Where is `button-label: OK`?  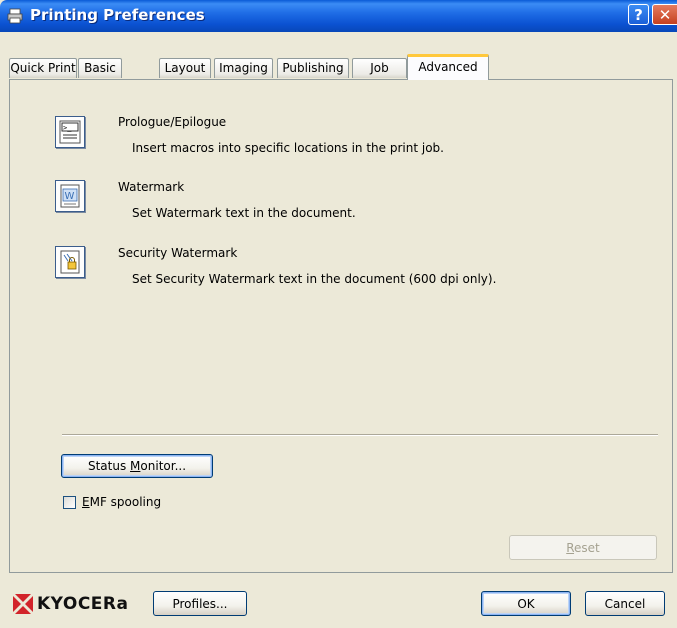
button-label: OK is located at coordinates (526, 603).